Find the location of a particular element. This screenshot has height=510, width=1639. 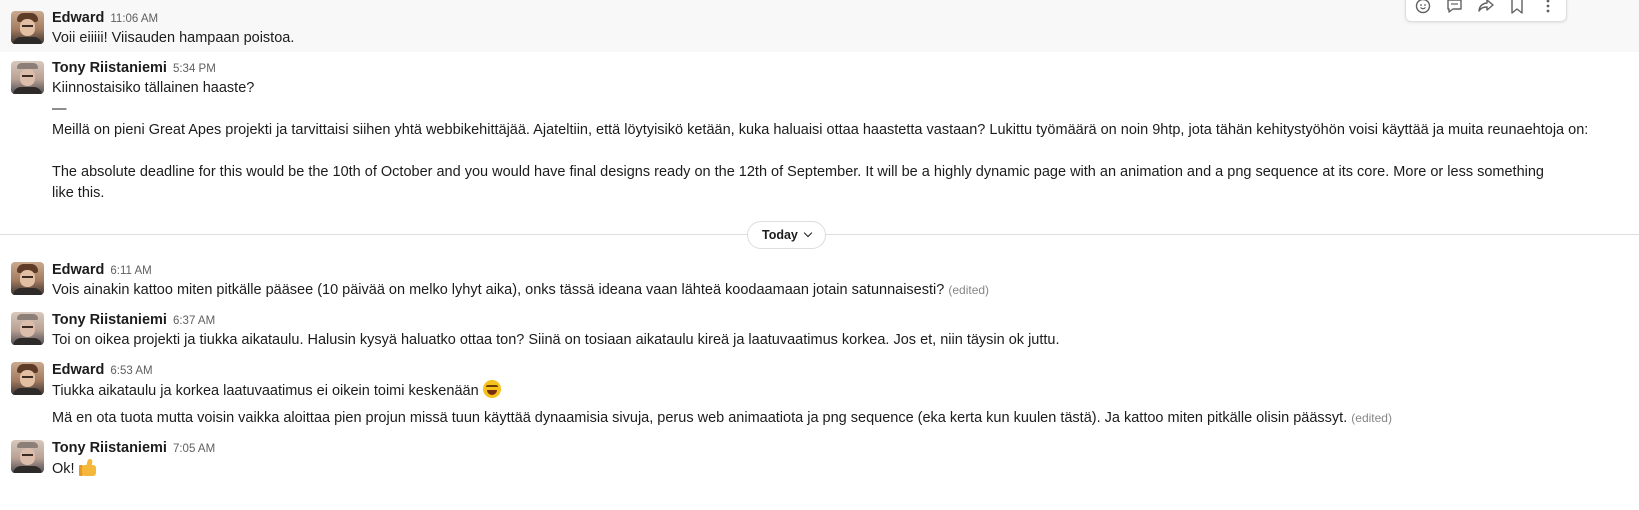

laughing-emoji is located at coordinates (491, 389).